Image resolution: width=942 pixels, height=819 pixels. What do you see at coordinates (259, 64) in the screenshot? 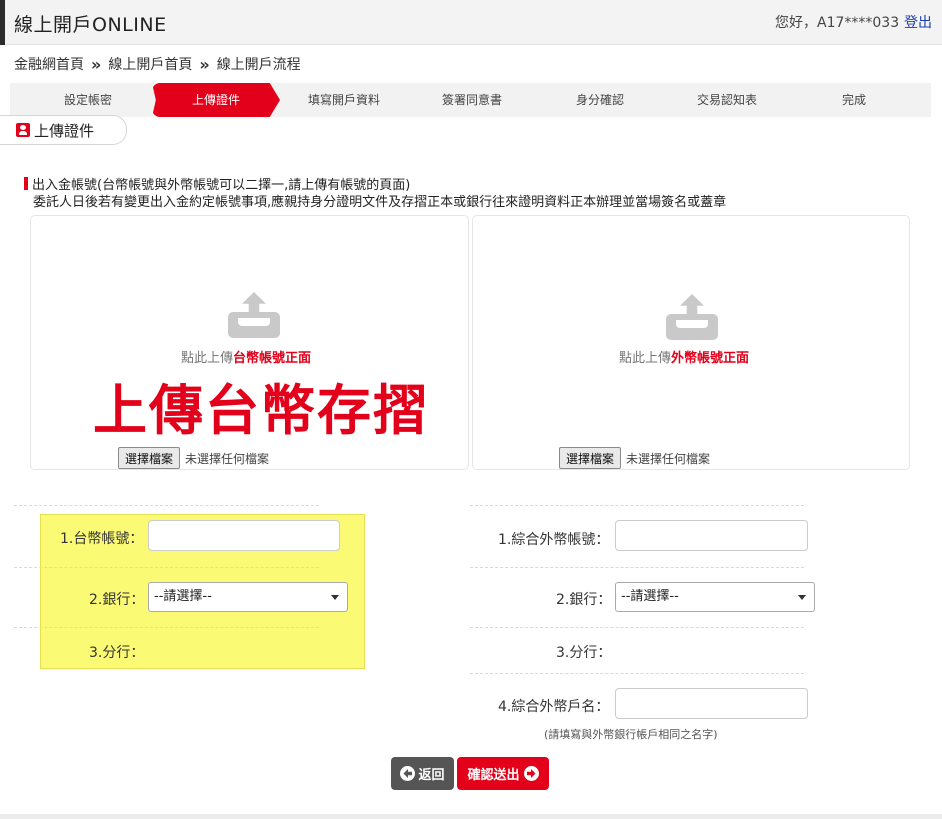
I see `breadcrumb-item-process: 線上開戶流程` at bounding box center [259, 64].